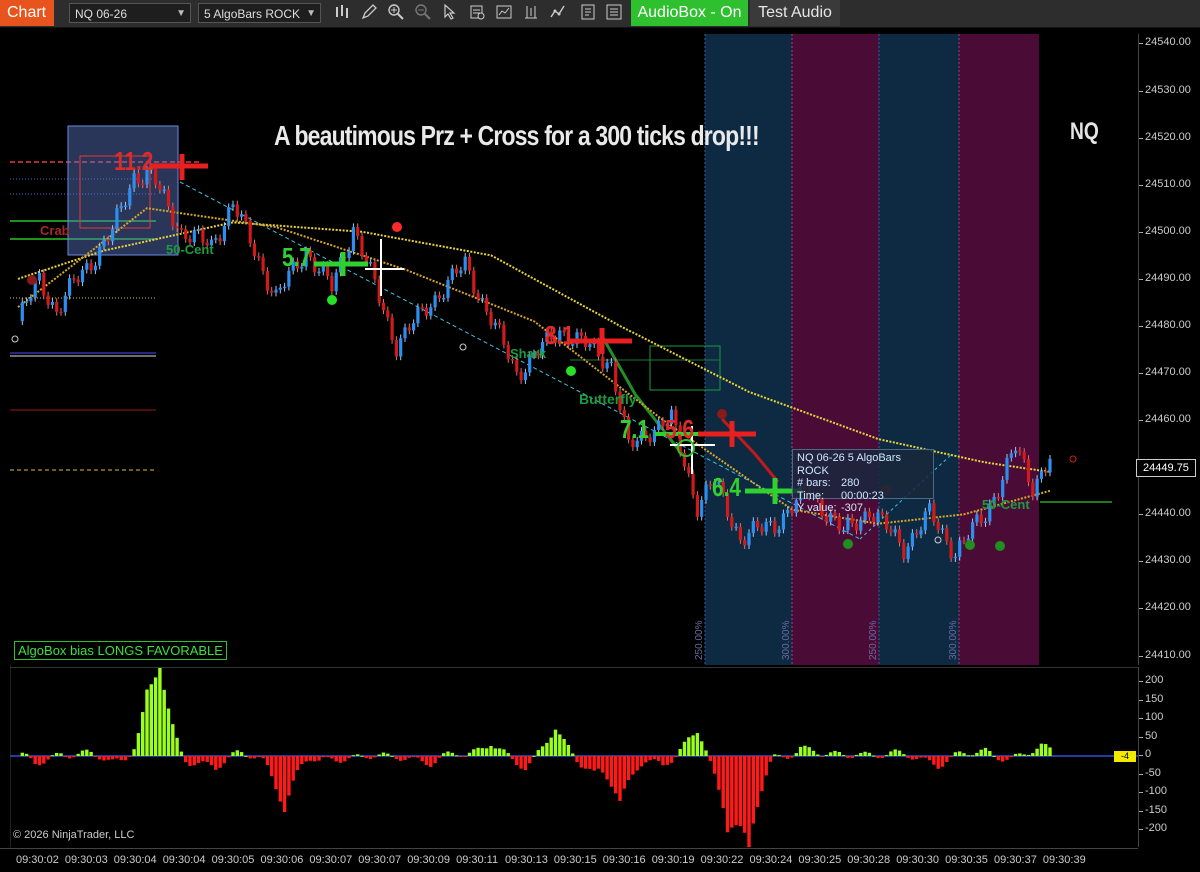 The image size is (1200, 872). I want to click on indicator-axis-label: 200, so click(1154, 680).